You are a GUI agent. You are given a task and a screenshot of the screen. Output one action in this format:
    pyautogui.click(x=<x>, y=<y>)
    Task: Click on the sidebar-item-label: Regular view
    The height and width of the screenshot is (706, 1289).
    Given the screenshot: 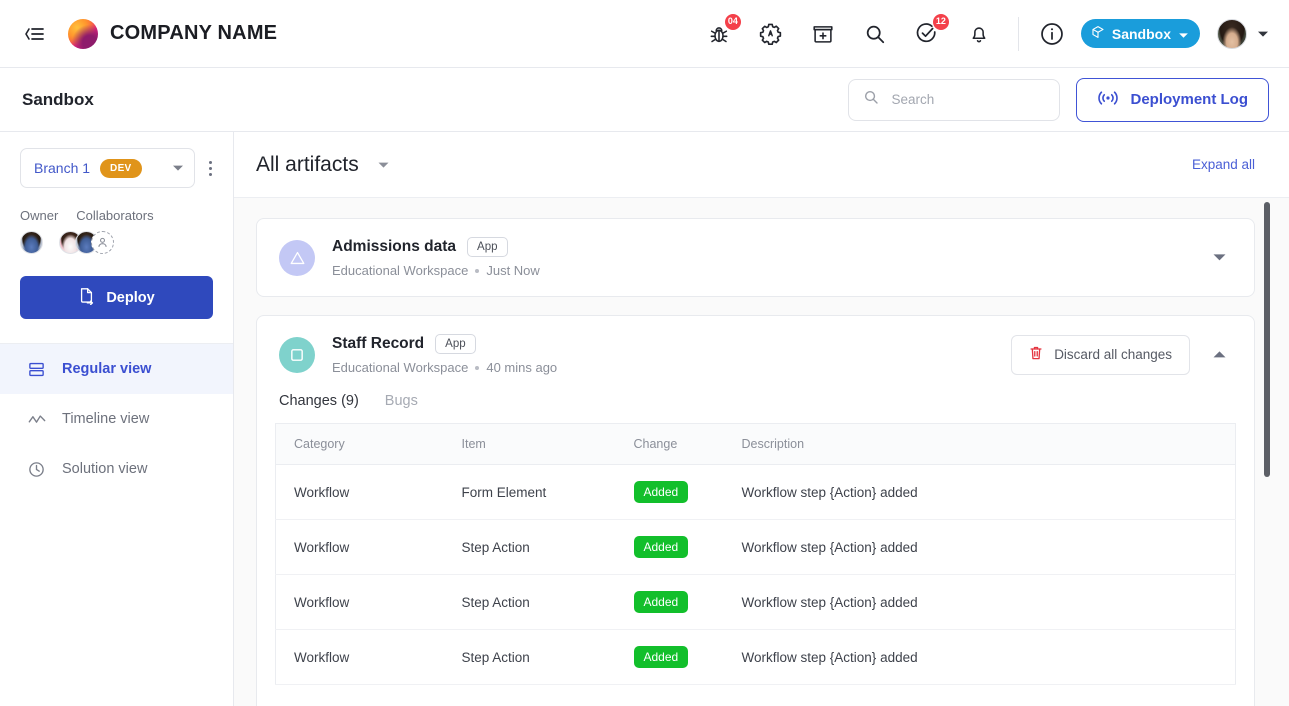 What is the action you would take?
    pyautogui.click(x=107, y=369)
    